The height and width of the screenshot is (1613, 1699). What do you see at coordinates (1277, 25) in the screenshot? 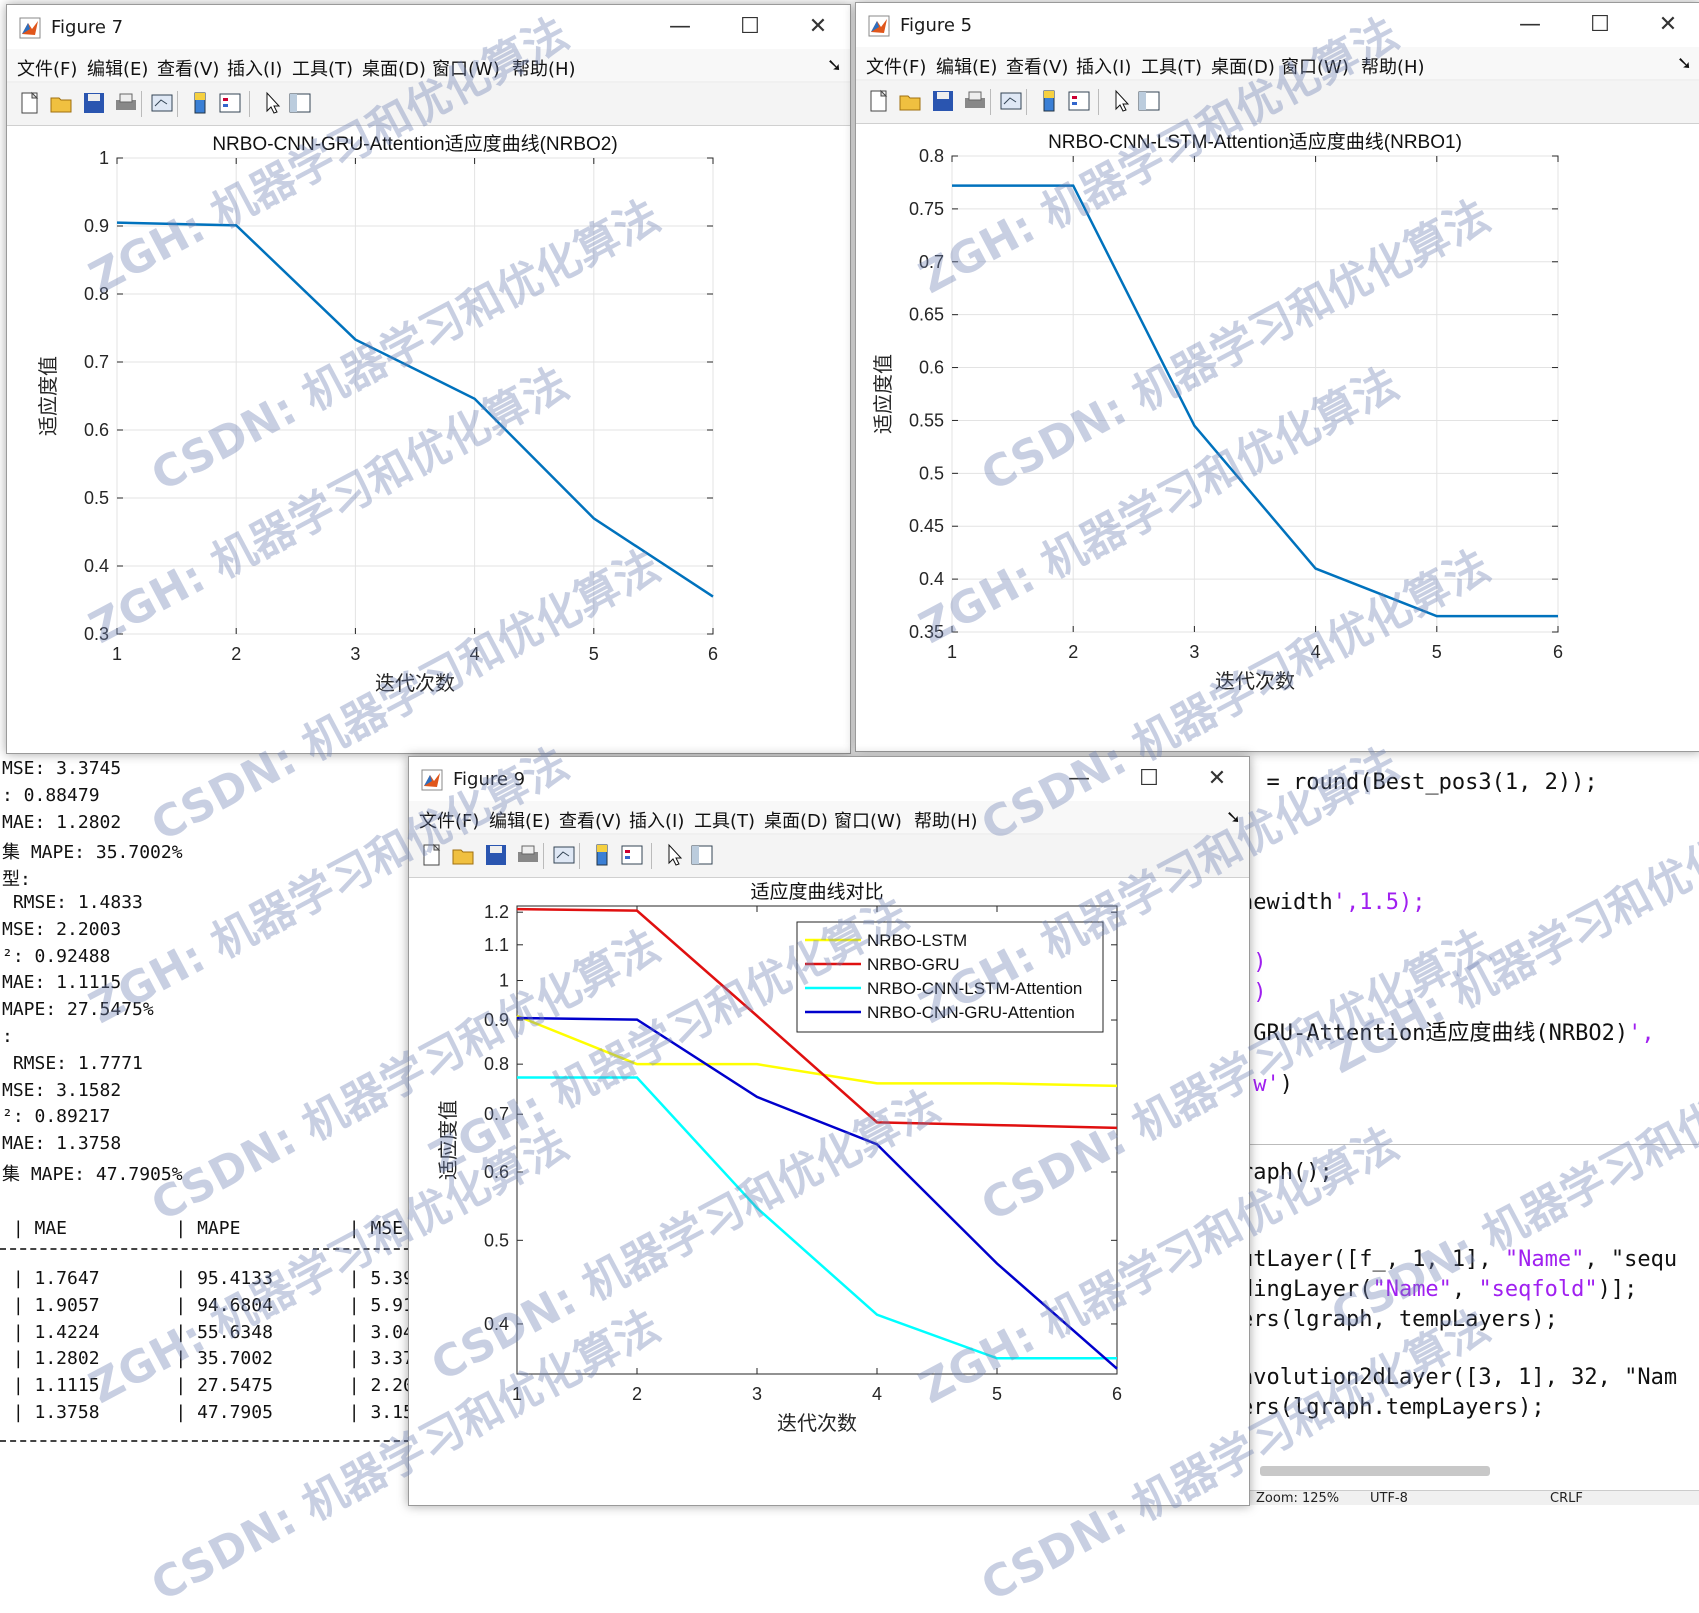
I see `title-bar: Figure 5 — ☐ ✕` at bounding box center [1277, 25].